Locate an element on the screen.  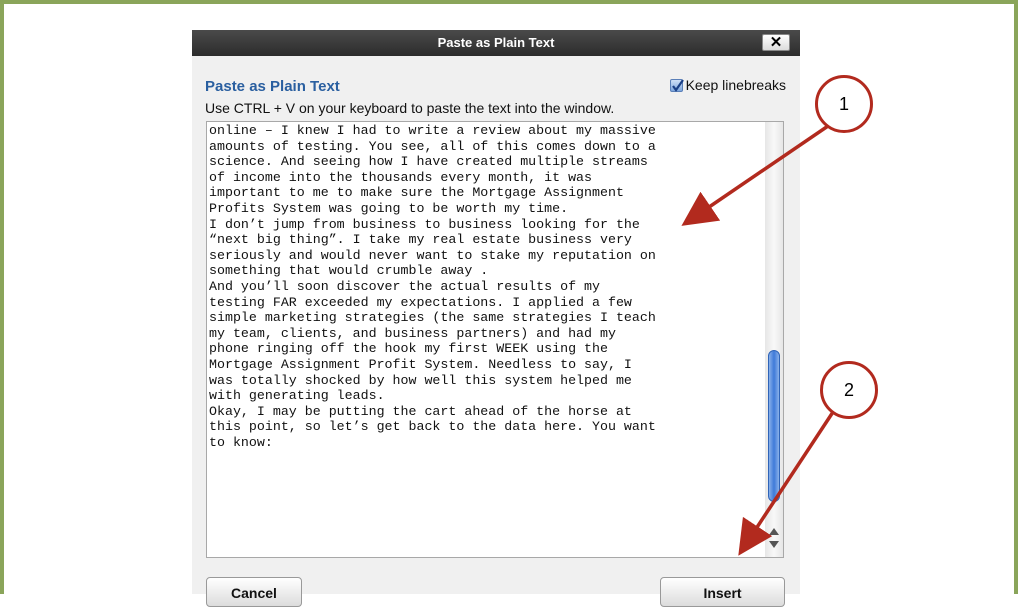
callout-1: 1 is located at coordinates (844, 104).